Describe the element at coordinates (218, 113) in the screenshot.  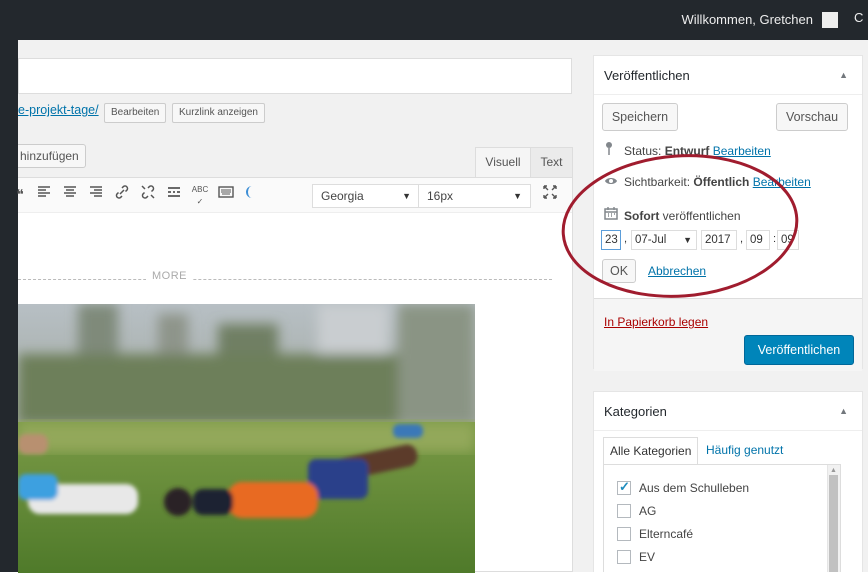
I see `shortlink-button: Kurzlink anzeigen` at that location.